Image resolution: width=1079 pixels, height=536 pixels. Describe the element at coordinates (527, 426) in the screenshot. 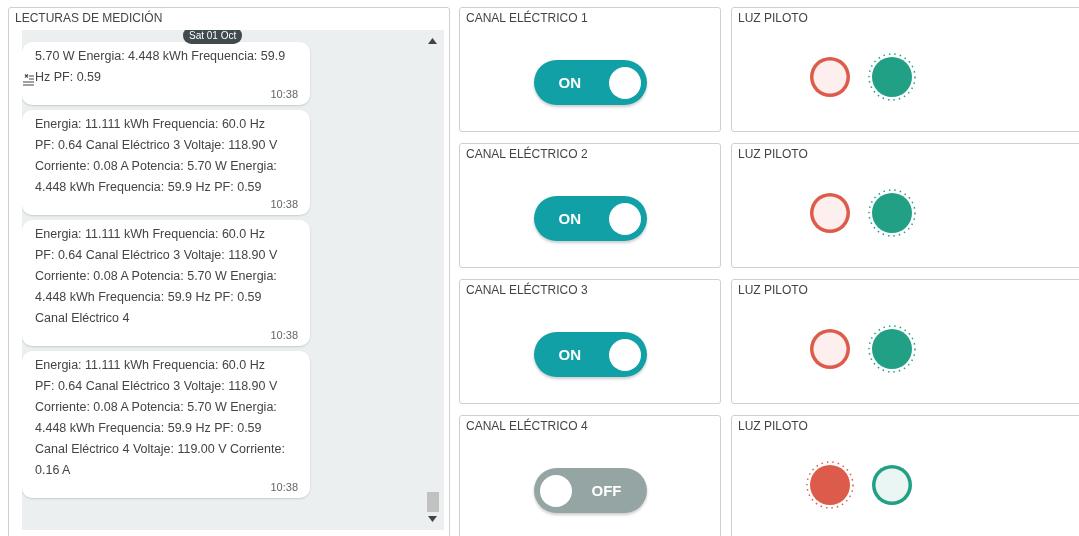

I see `card-title: CANAL ELÉCTRICO 4` at that location.